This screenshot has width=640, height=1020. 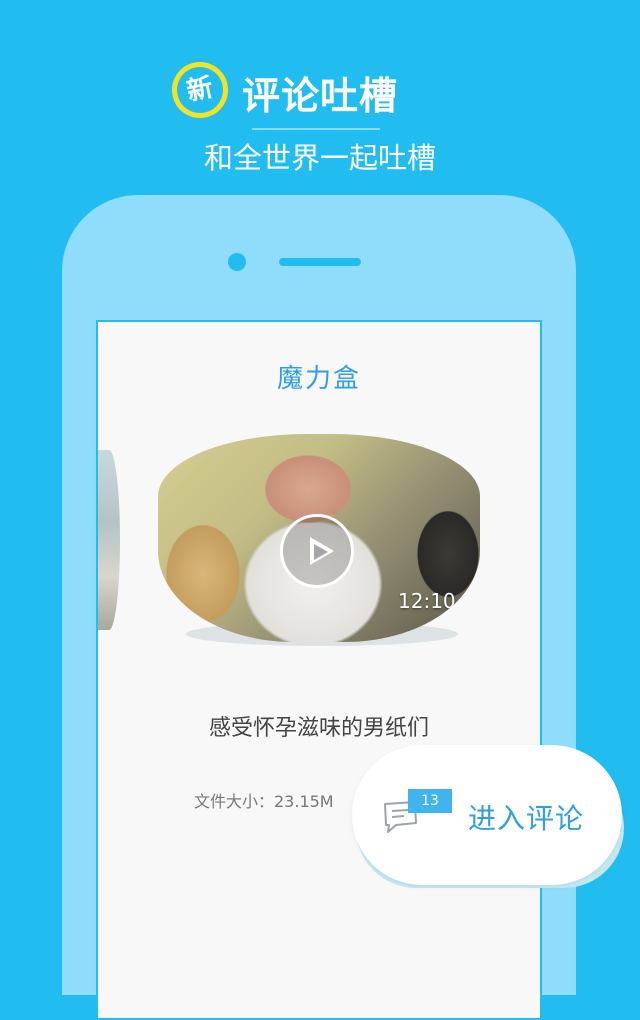 I want to click on video-duration: 12:10, so click(x=427, y=601).